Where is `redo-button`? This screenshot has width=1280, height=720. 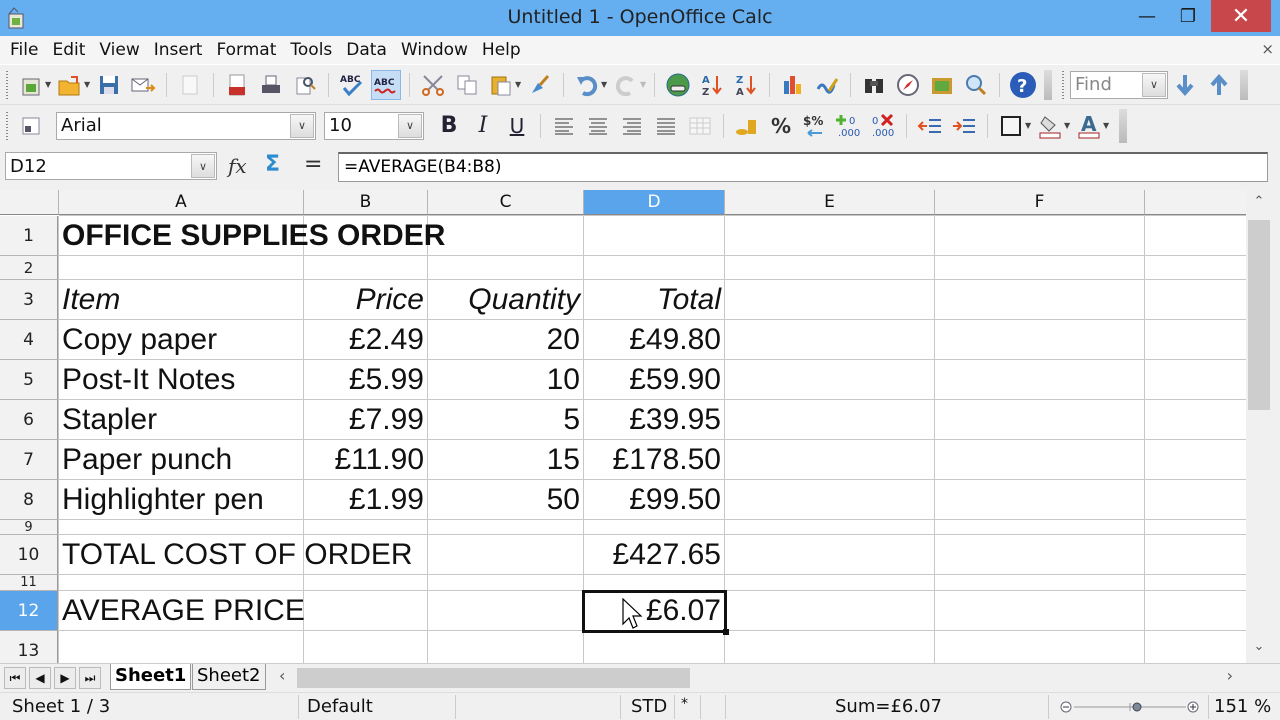
redo-button is located at coordinates (626, 85).